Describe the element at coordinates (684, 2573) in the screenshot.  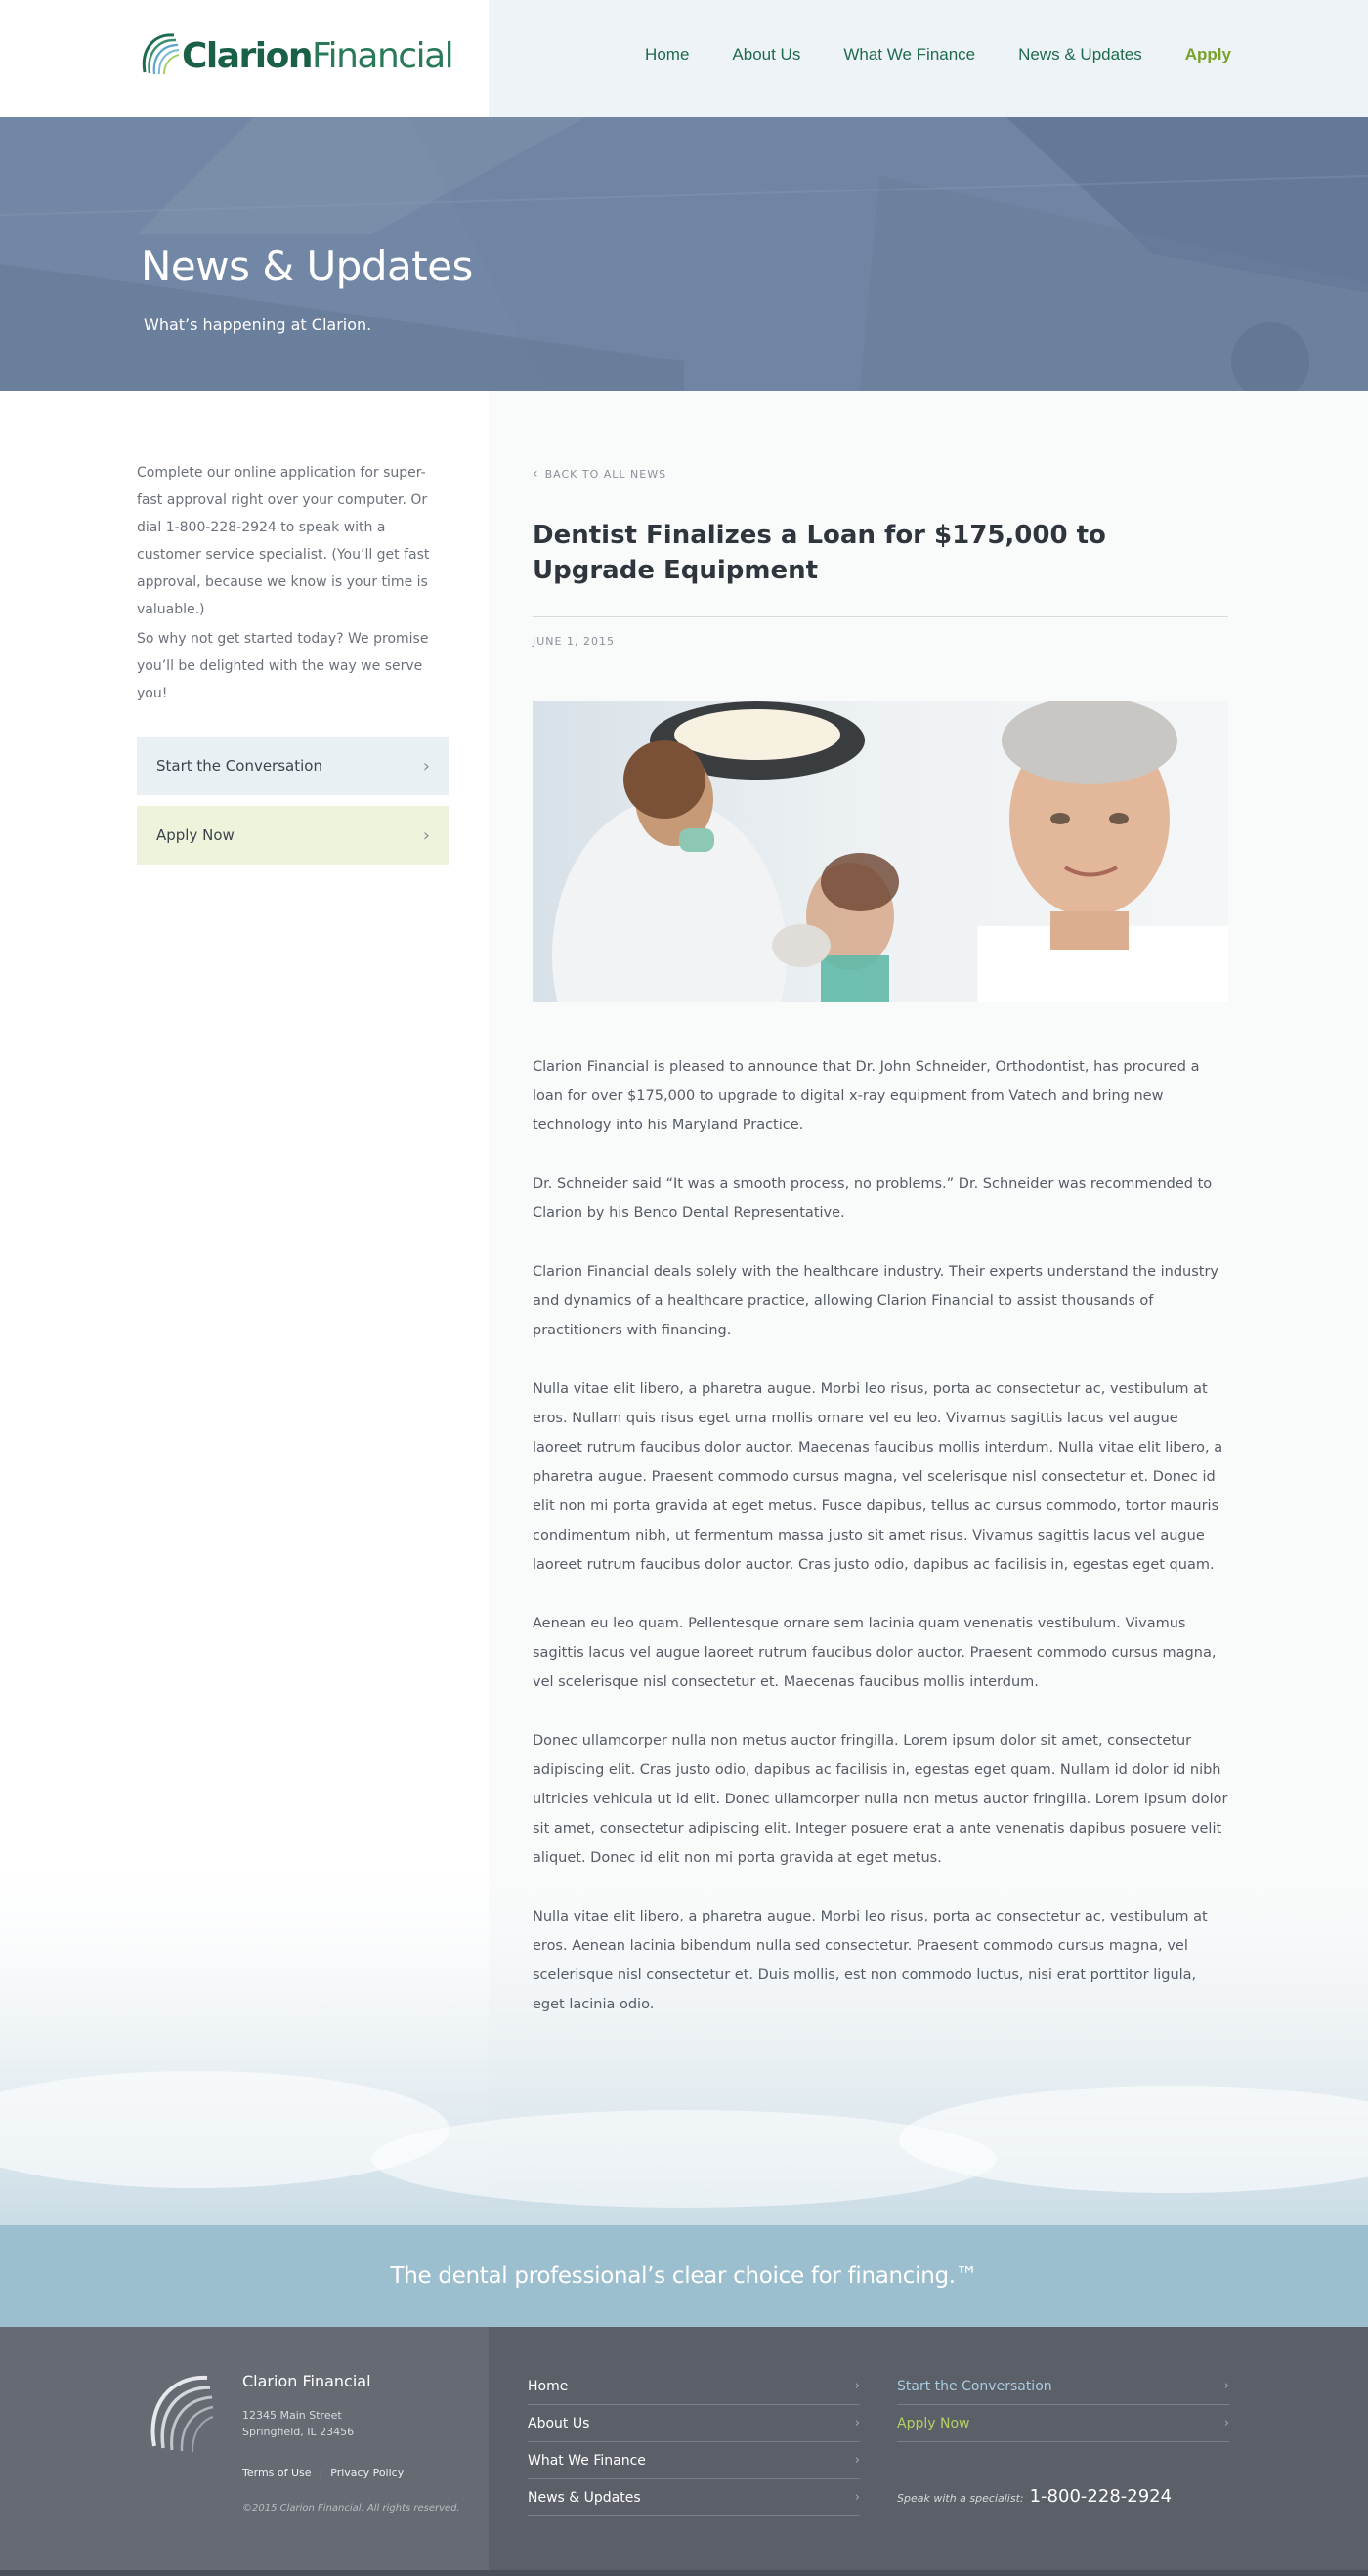
I see `footer-bottom-strip` at that location.